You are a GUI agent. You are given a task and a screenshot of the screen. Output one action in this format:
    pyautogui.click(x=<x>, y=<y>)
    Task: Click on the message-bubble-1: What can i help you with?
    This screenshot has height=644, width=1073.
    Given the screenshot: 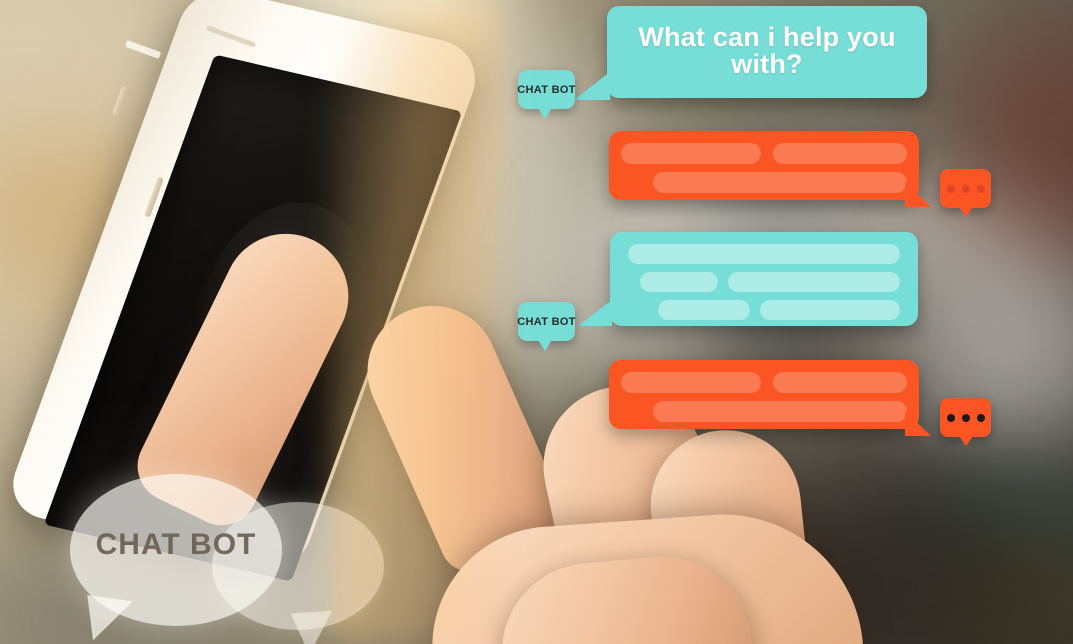 What is the action you would take?
    pyautogui.click(x=767, y=52)
    